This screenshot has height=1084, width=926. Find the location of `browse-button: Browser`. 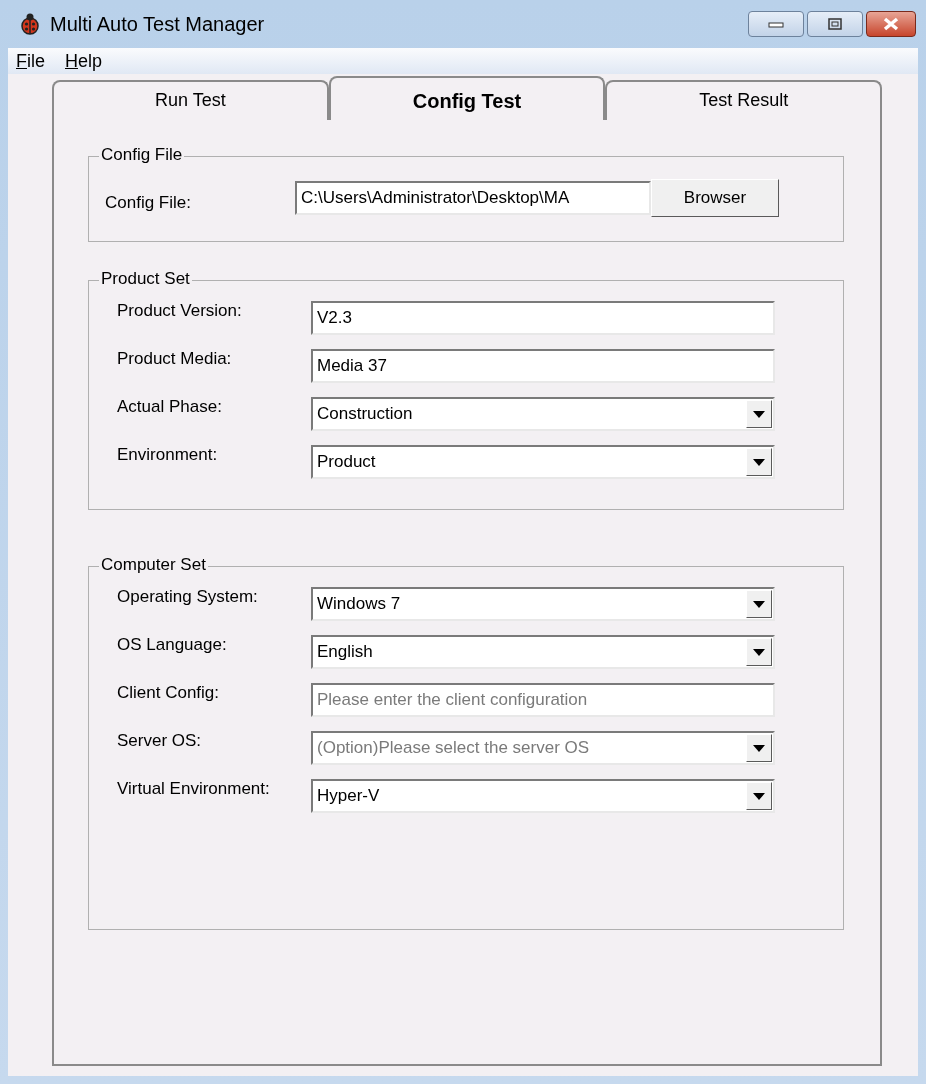

browse-button: Browser is located at coordinates (715, 198).